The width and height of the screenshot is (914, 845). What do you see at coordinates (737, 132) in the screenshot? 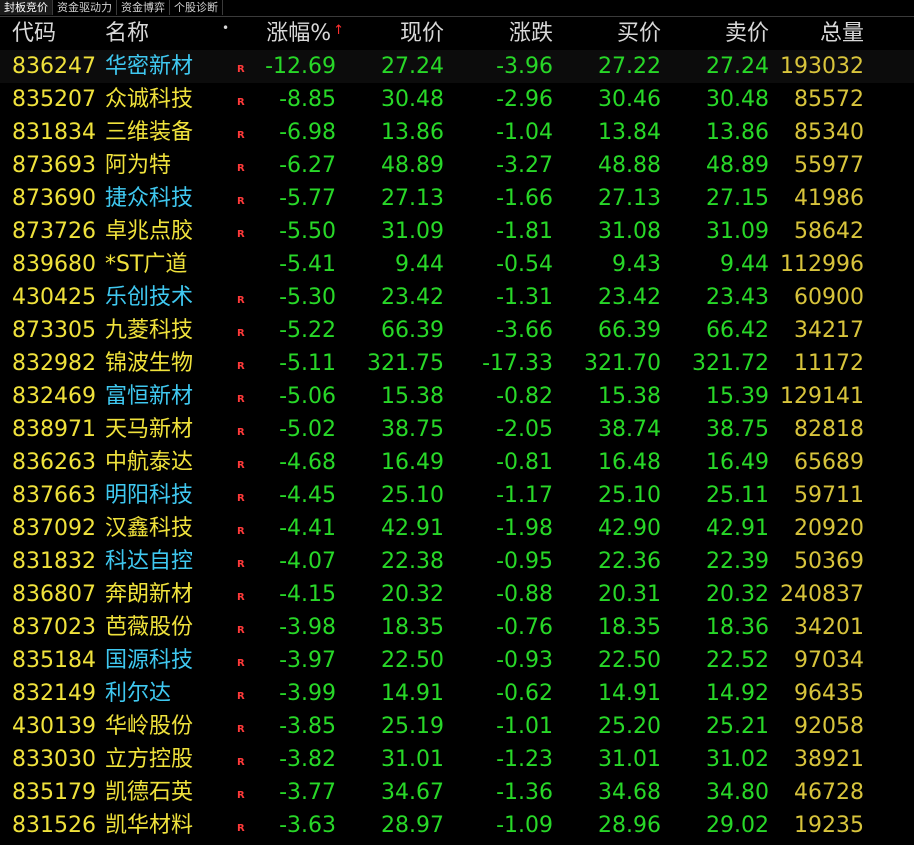
I see `ask-price: 13.86` at bounding box center [737, 132].